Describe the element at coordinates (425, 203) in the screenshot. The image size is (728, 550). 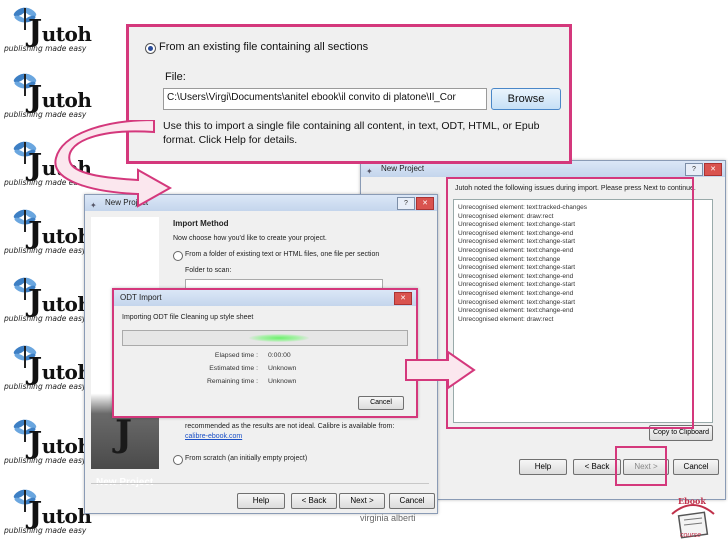
I see `left-window-close-button: ✕` at that location.